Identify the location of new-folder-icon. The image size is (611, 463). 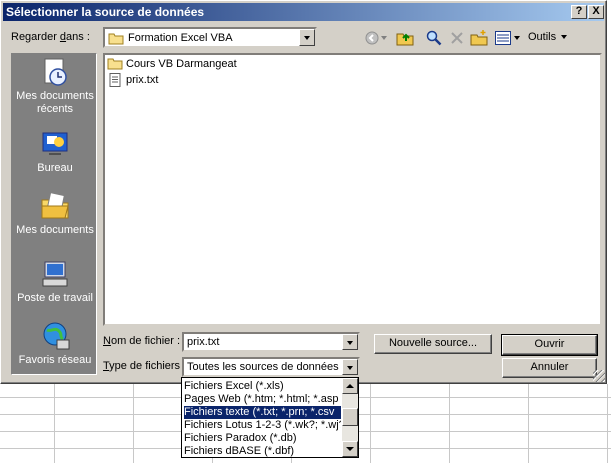
(479, 38).